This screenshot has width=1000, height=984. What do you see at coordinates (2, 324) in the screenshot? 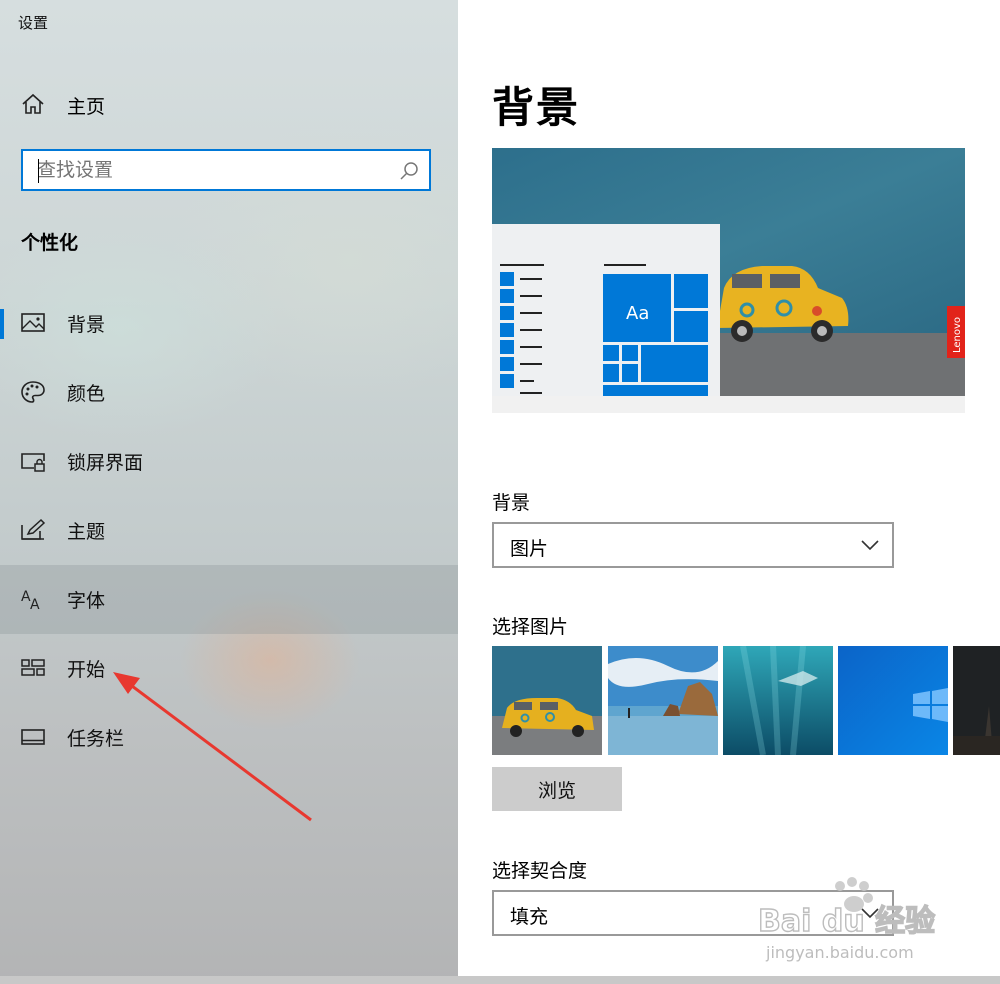
I see `selection-indicator` at bounding box center [2, 324].